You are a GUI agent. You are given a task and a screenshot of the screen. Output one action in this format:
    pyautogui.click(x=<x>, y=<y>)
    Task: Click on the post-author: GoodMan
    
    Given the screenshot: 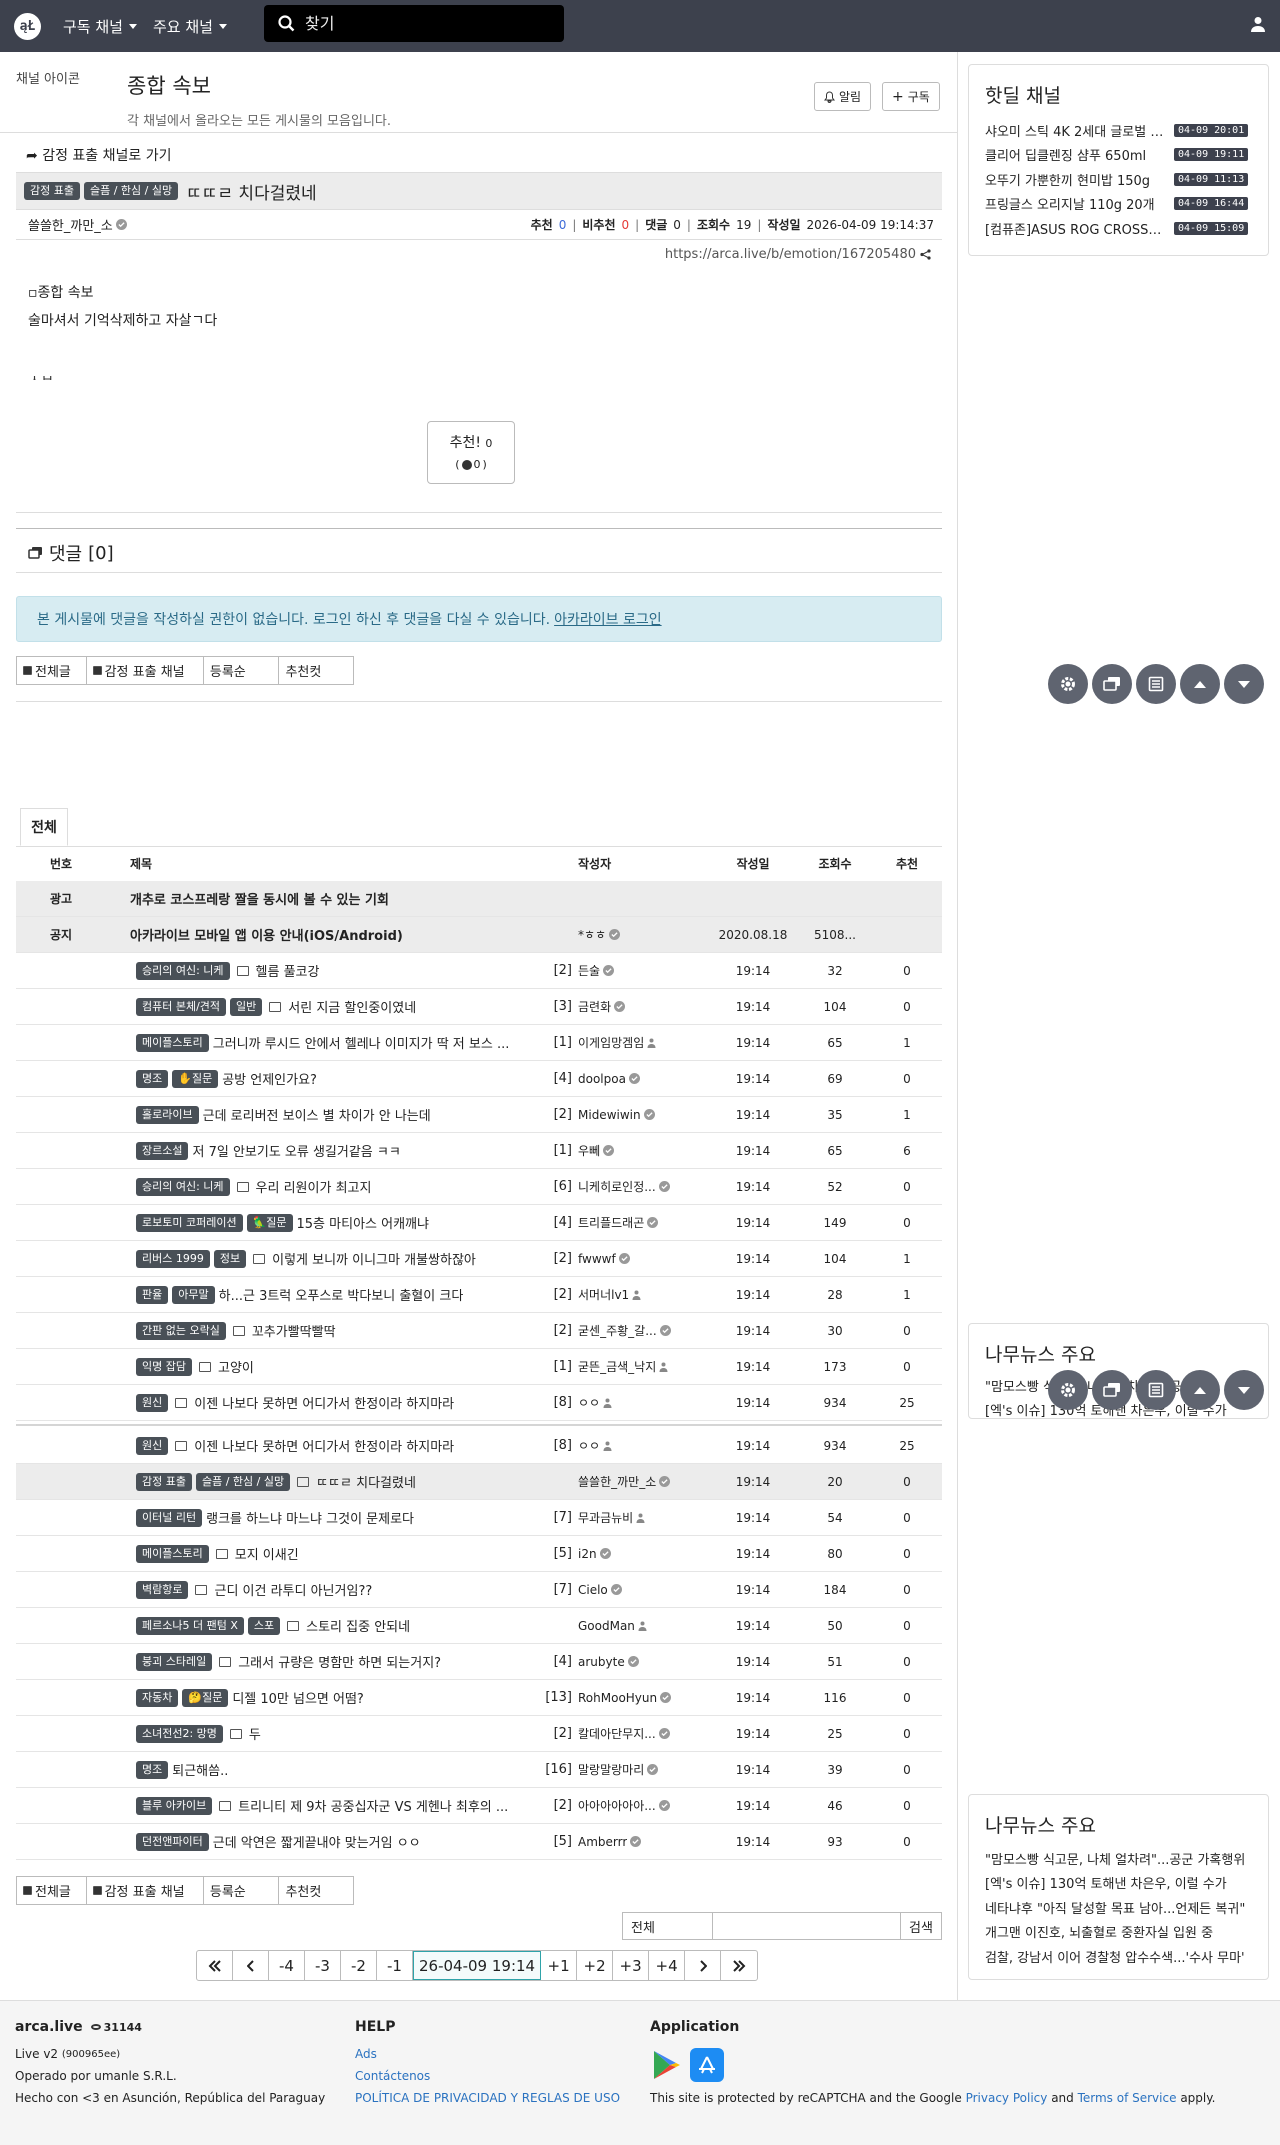 What is the action you would take?
    pyautogui.click(x=643, y=1626)
    